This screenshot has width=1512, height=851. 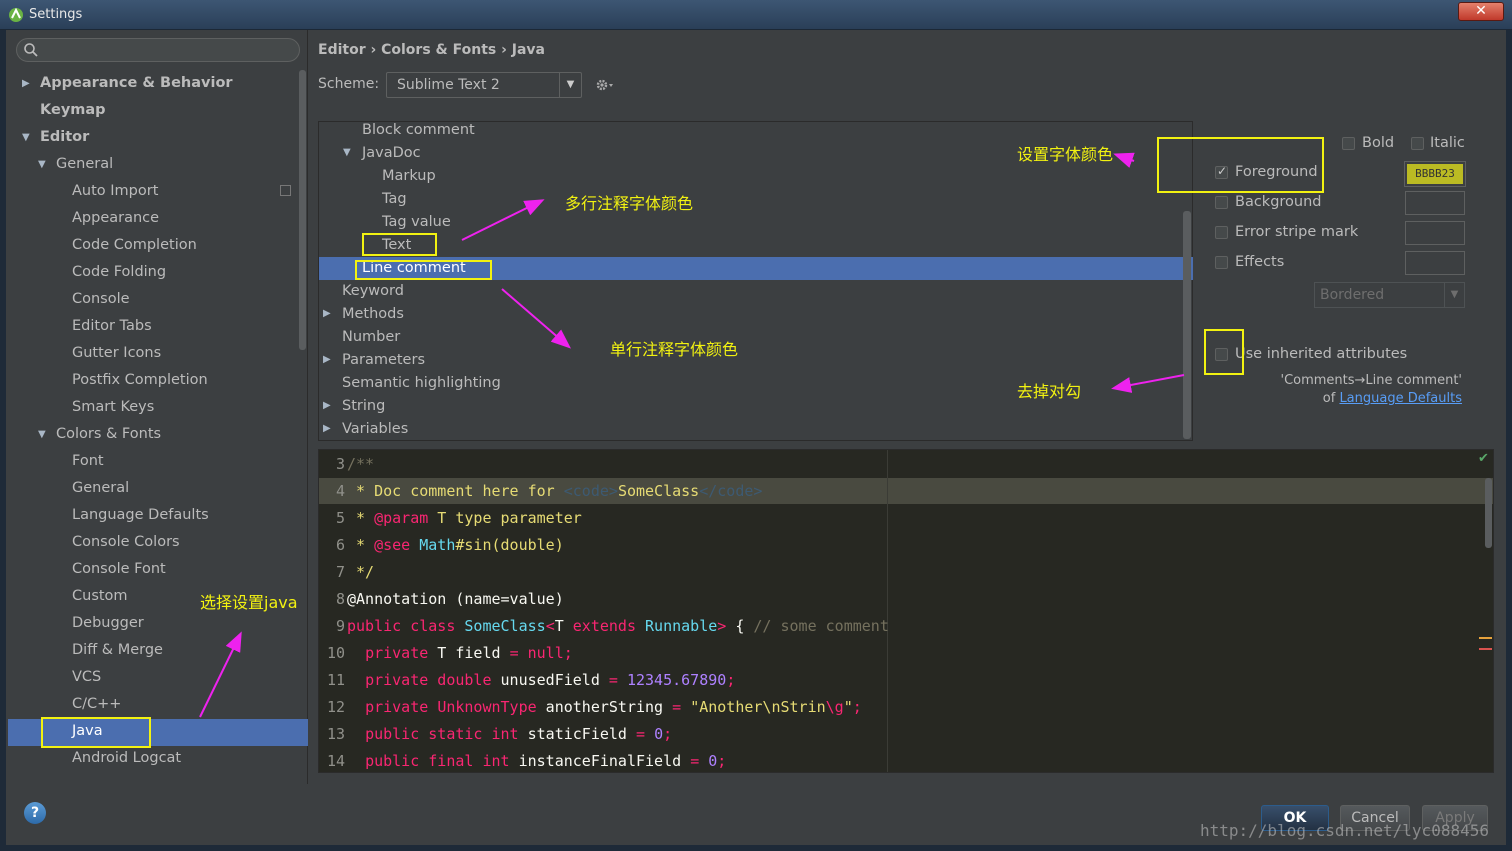 I want to click on attribute-item: Variables, so click(x=375, y=429).